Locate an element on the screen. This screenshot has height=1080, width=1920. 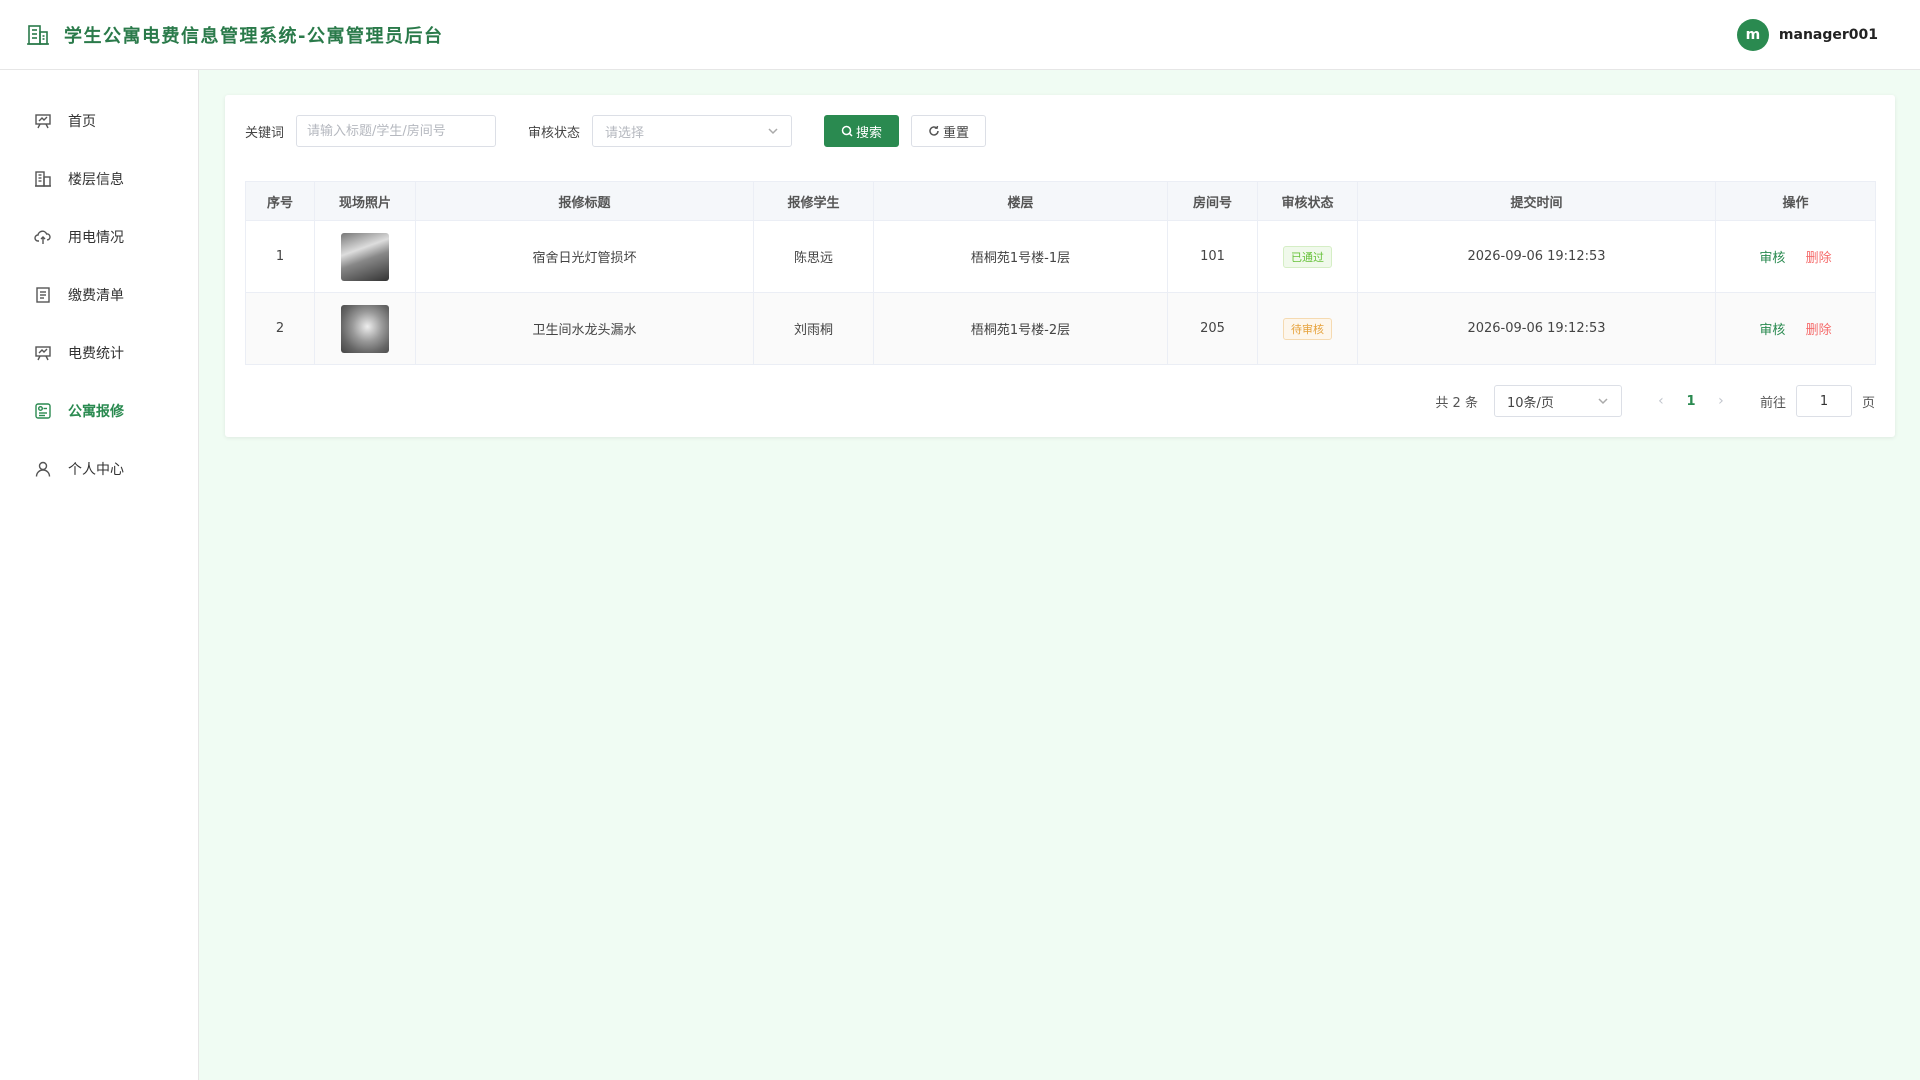
user-icon is located at coordinates (43, 469).